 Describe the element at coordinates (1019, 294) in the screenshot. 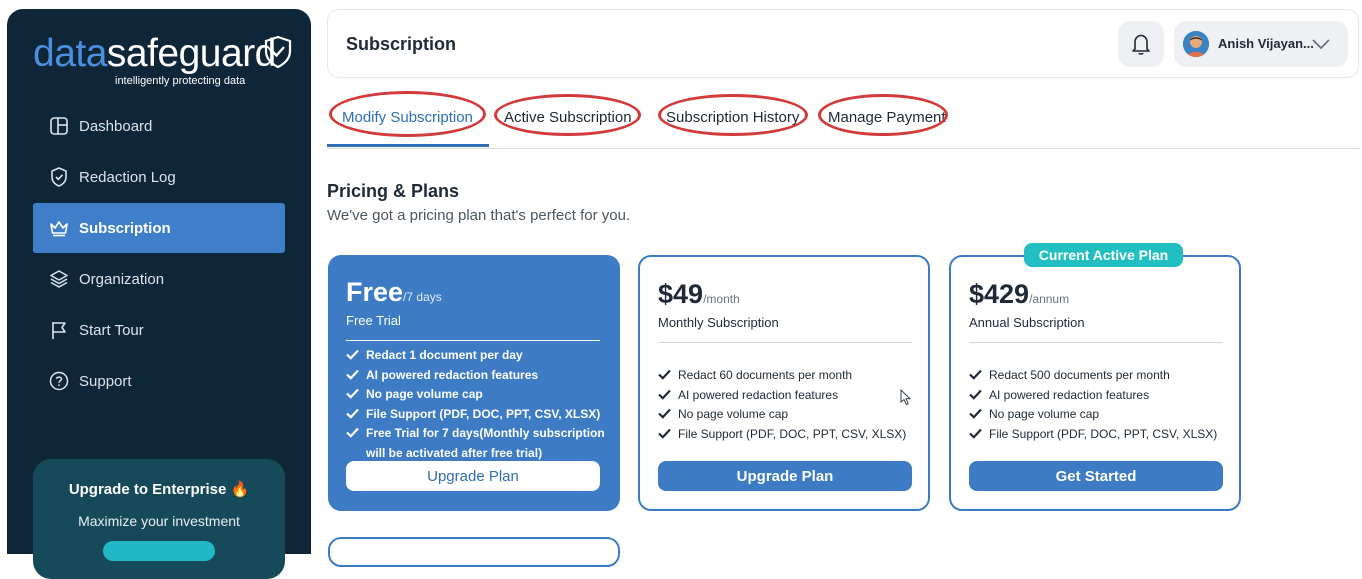

I see `plan-price: $429/annum` at that location.